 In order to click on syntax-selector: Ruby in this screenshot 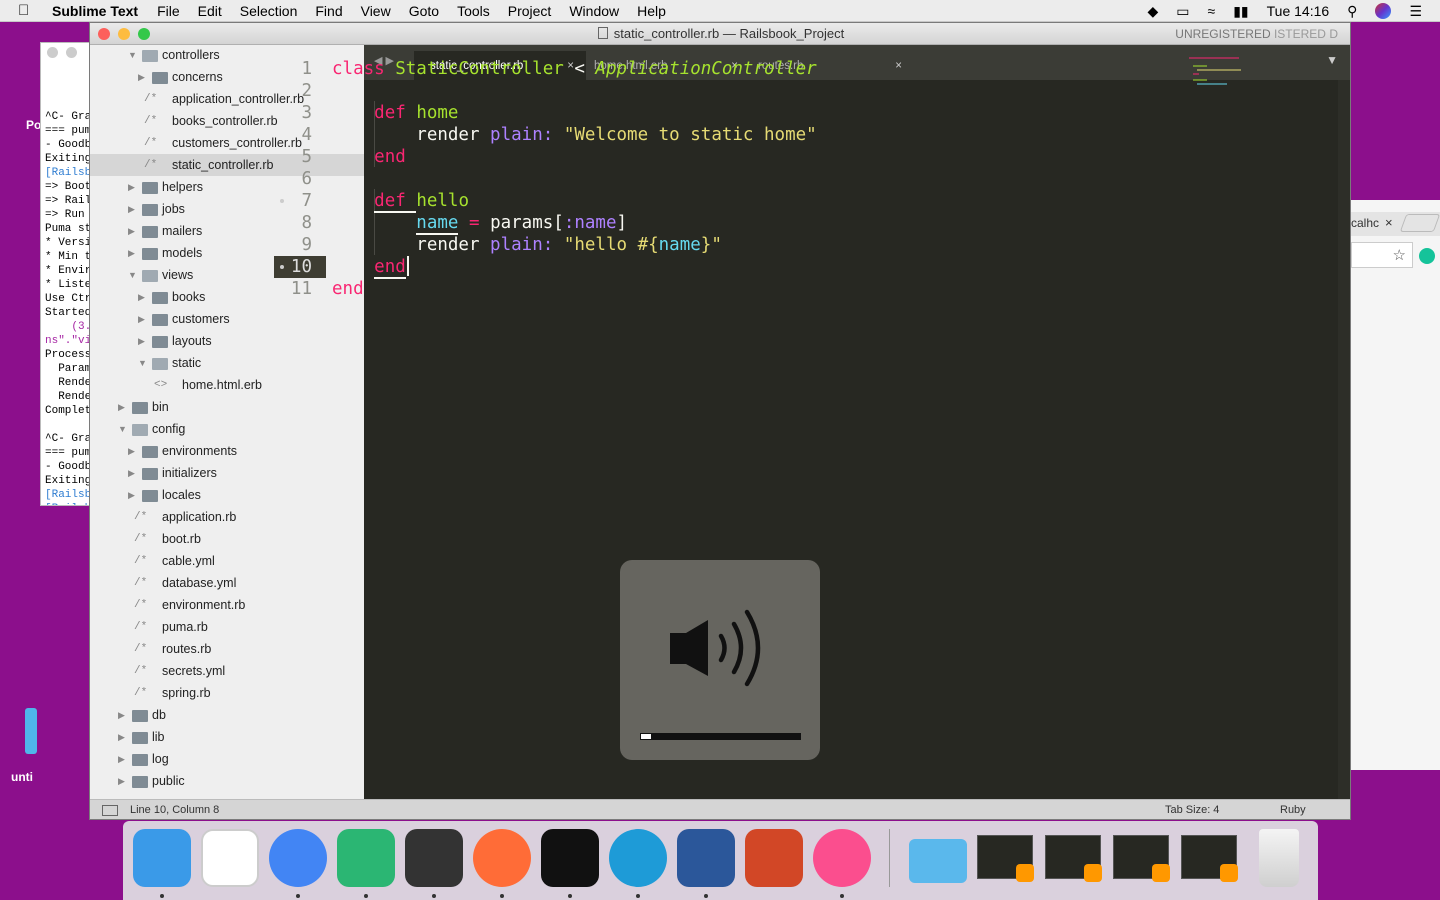, I will do `click(1293, 809)`.